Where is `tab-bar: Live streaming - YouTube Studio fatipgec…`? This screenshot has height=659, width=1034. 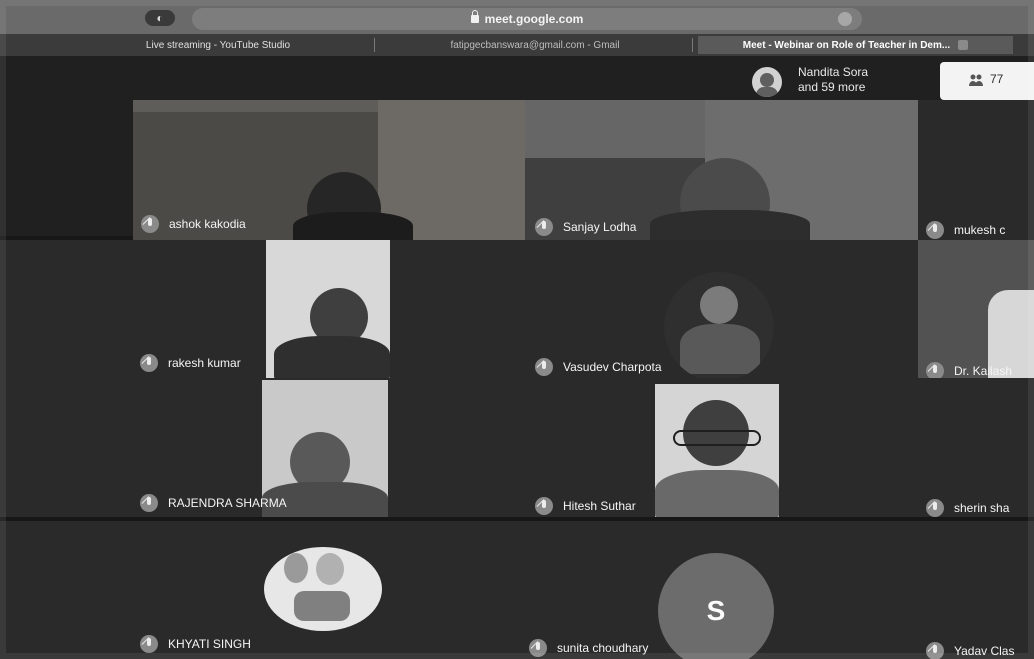 tab-bar: Live streaming - YouTube Studio fatipgec… is located at coordinates (517, 45).